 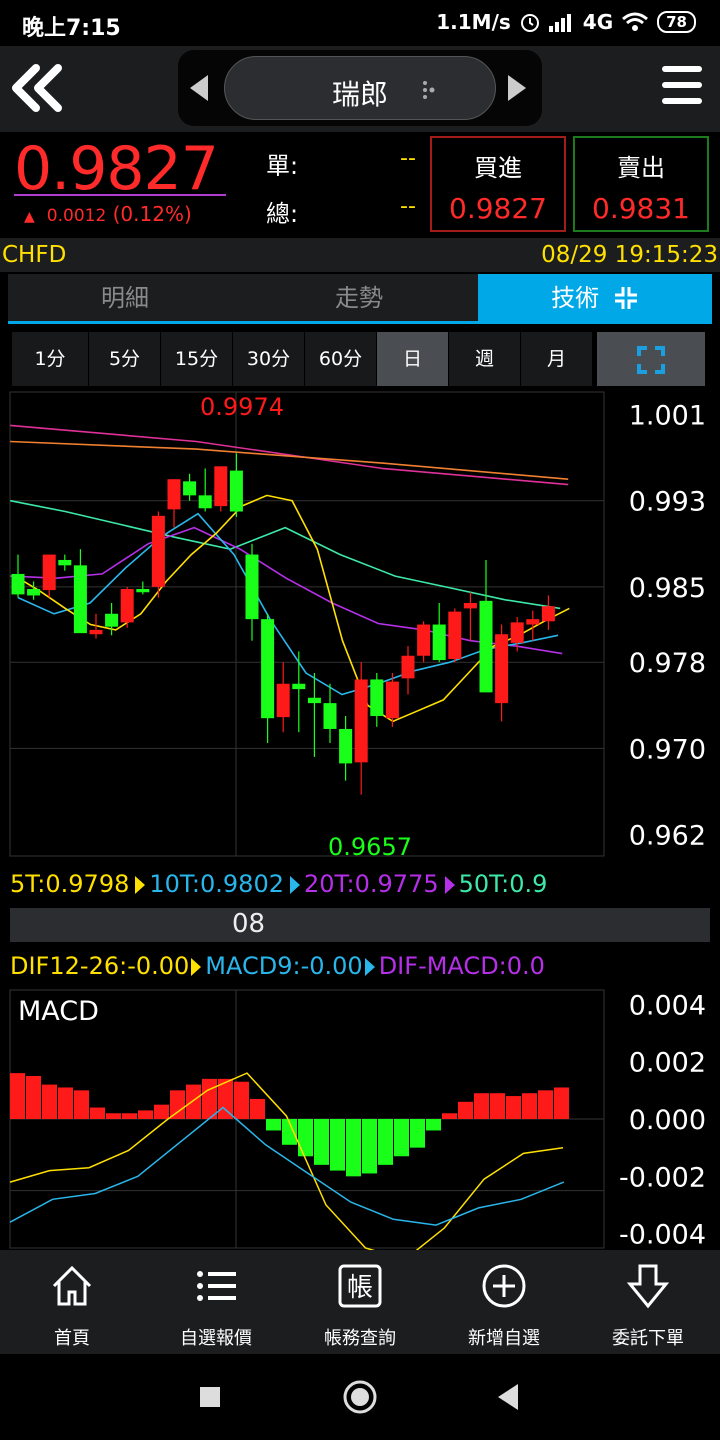 I want to click on nav-account: 帳 帳務查詢, so click(x=360, y=1302).